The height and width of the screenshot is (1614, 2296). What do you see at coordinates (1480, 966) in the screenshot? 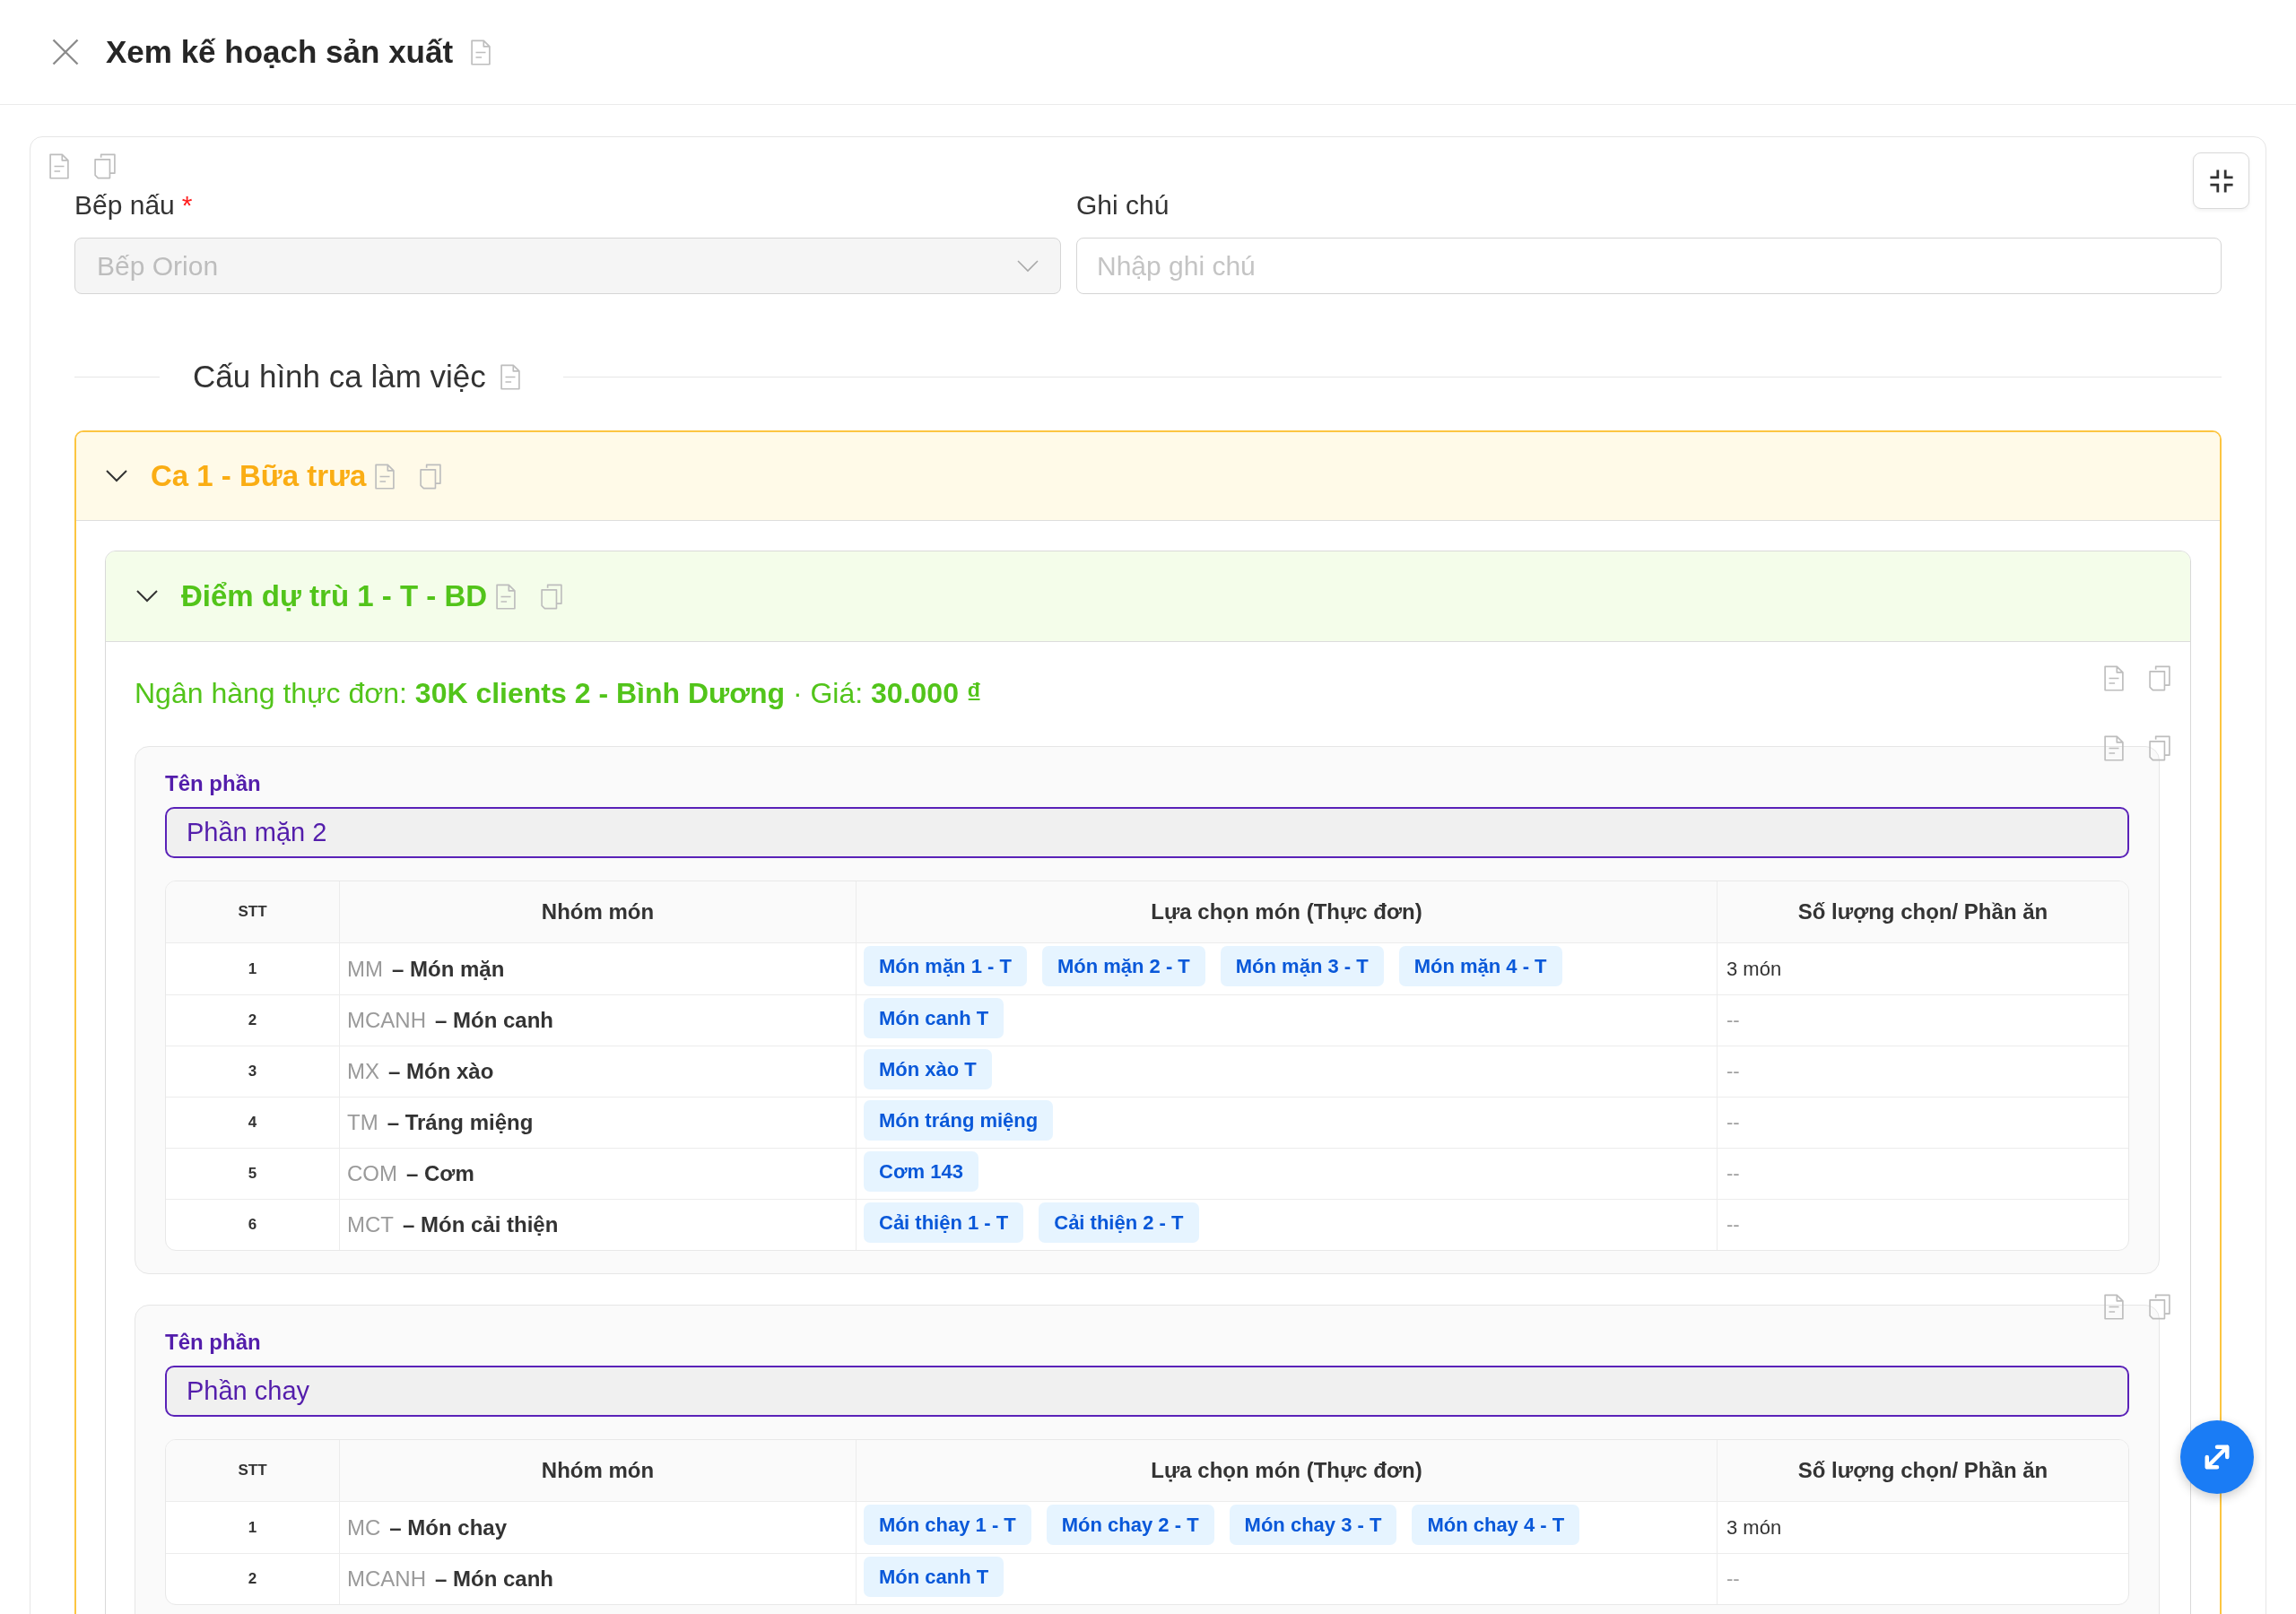
I see `dish-tag: Món mặn 4 - T` at bounding box center [1480, 966].